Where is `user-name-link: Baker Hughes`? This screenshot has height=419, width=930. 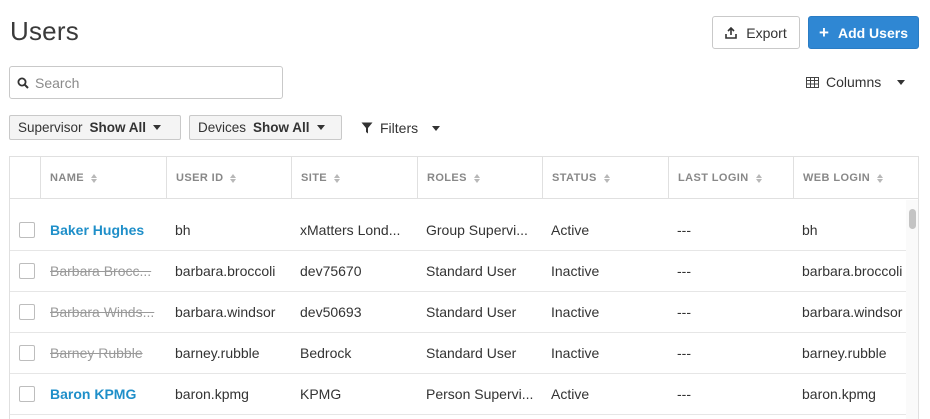 user-name-link: Baker Hughes is located at coordinates (97, 230).